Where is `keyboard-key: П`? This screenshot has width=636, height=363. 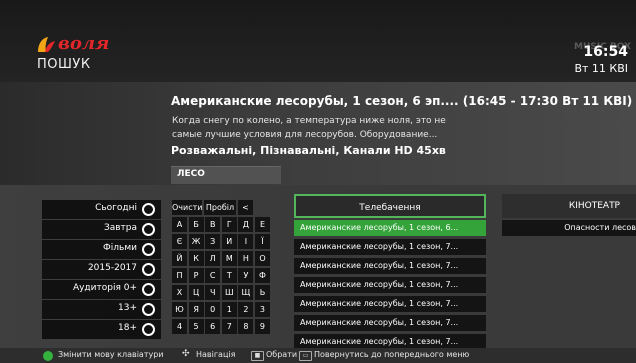
keyboard-key: П is located at coordinates (179, 275).